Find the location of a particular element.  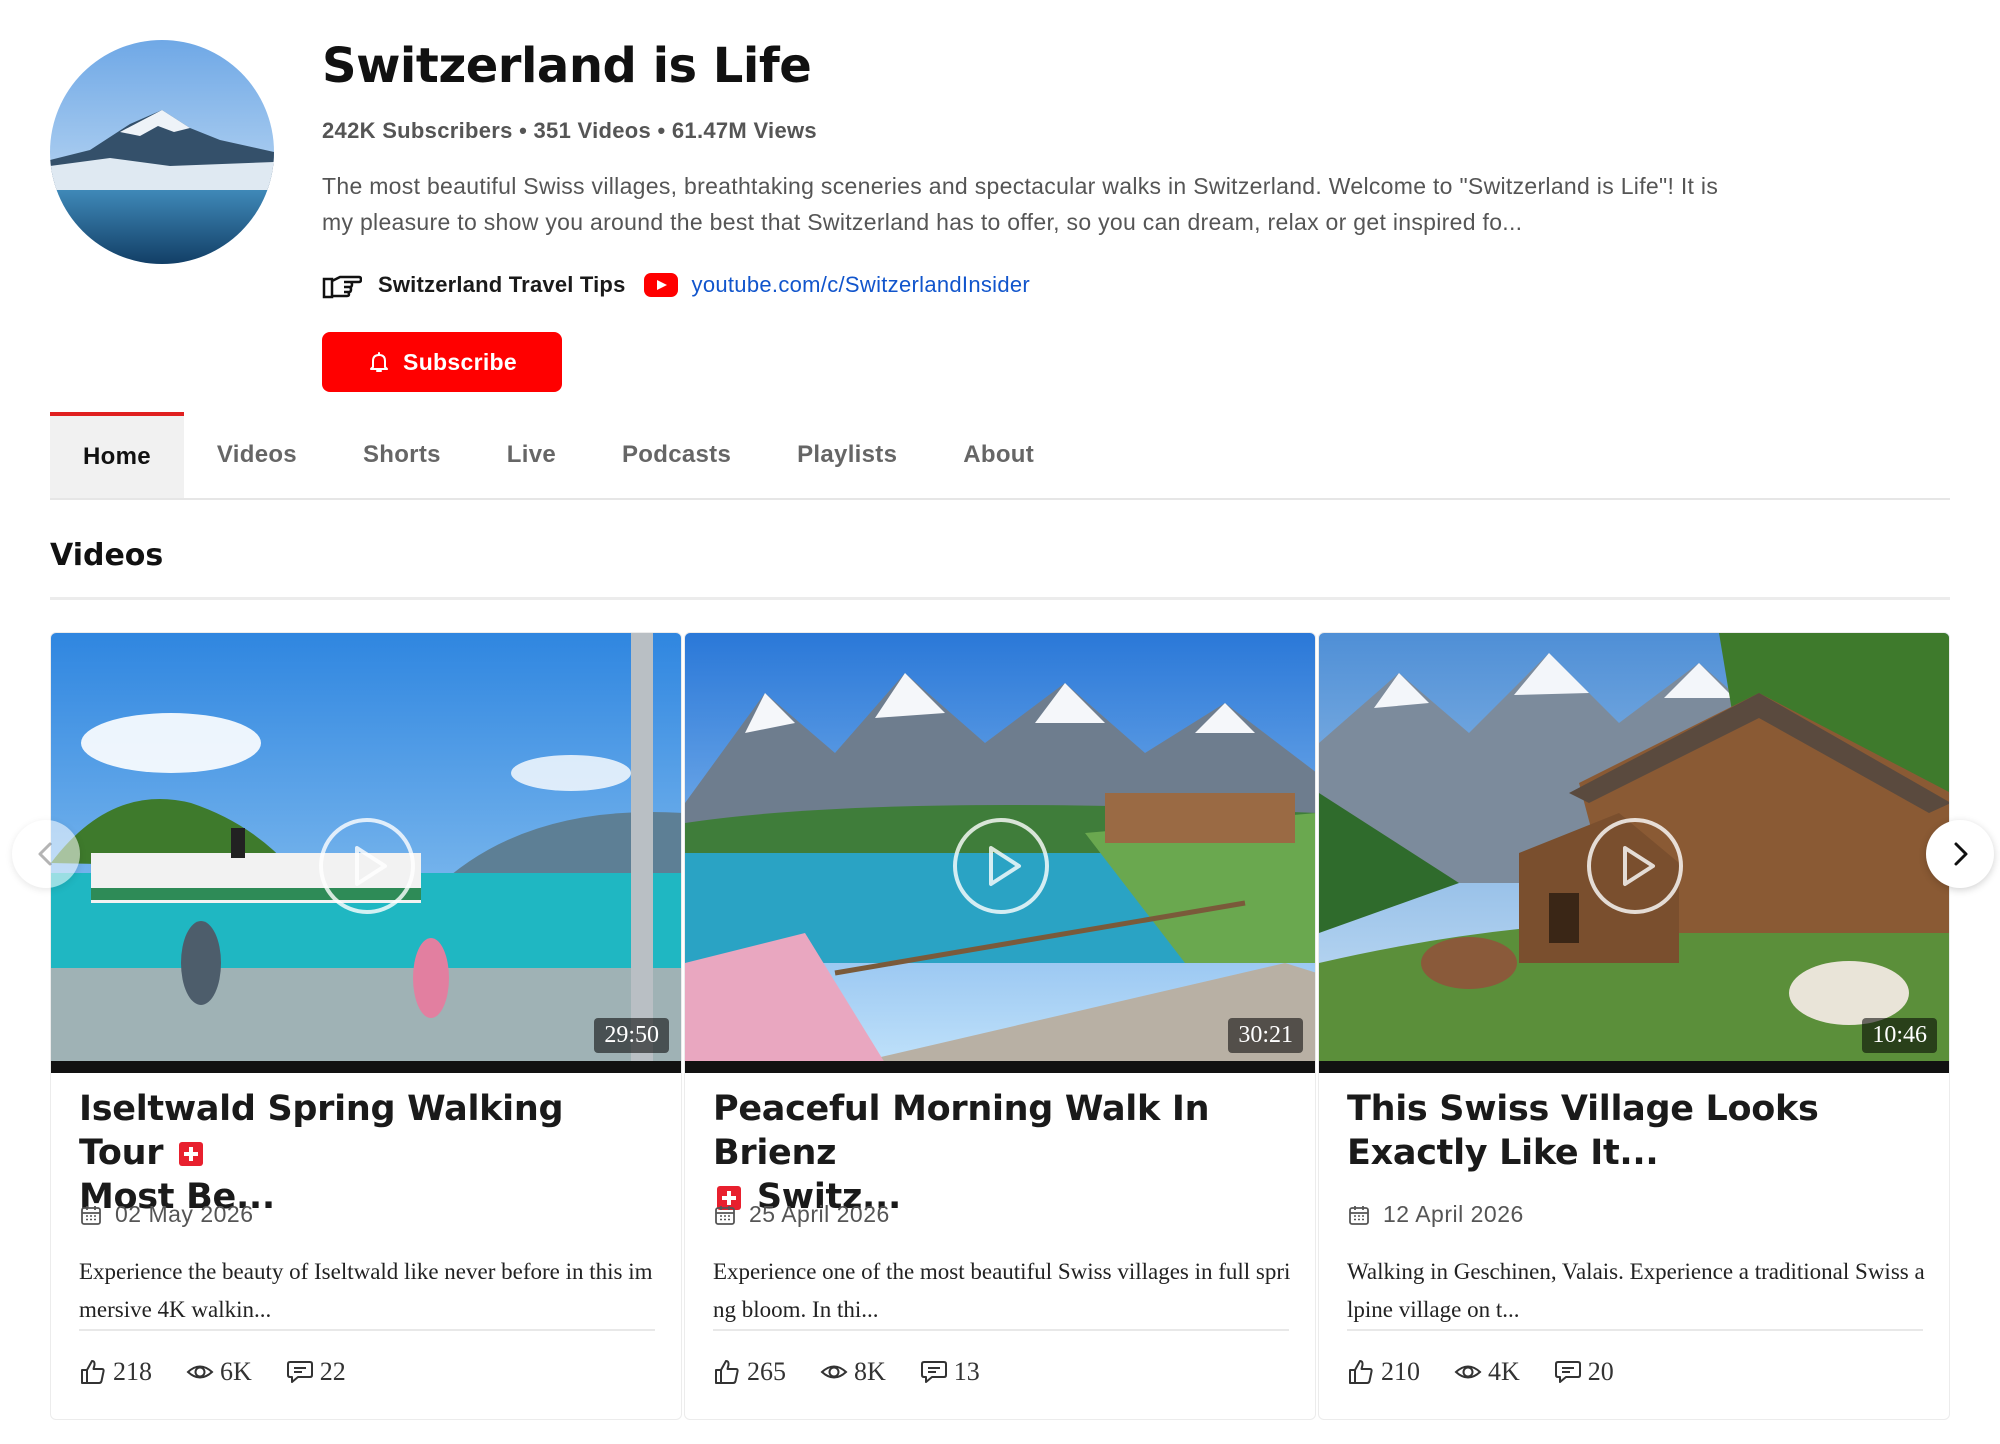

travel-tips-label: Switzerland Travel Tips is located at coordinates (502, 284).